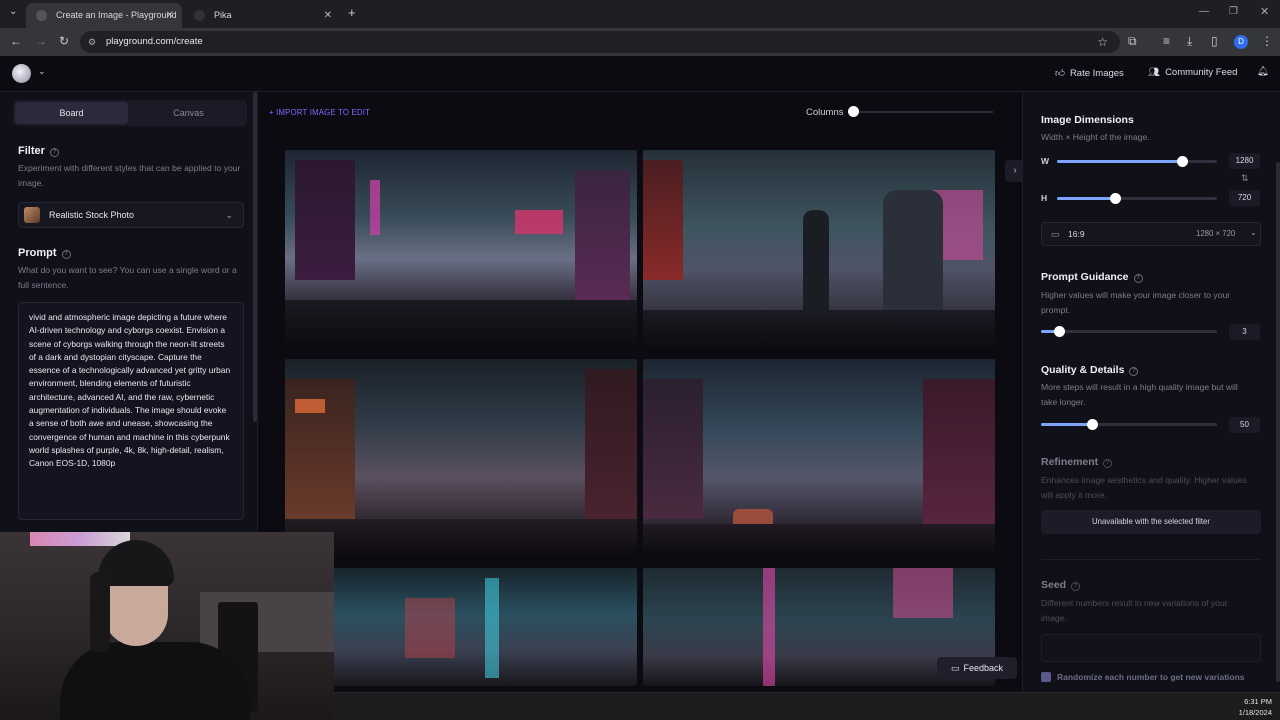  I want to click on columns-slider, so click(921, 112).